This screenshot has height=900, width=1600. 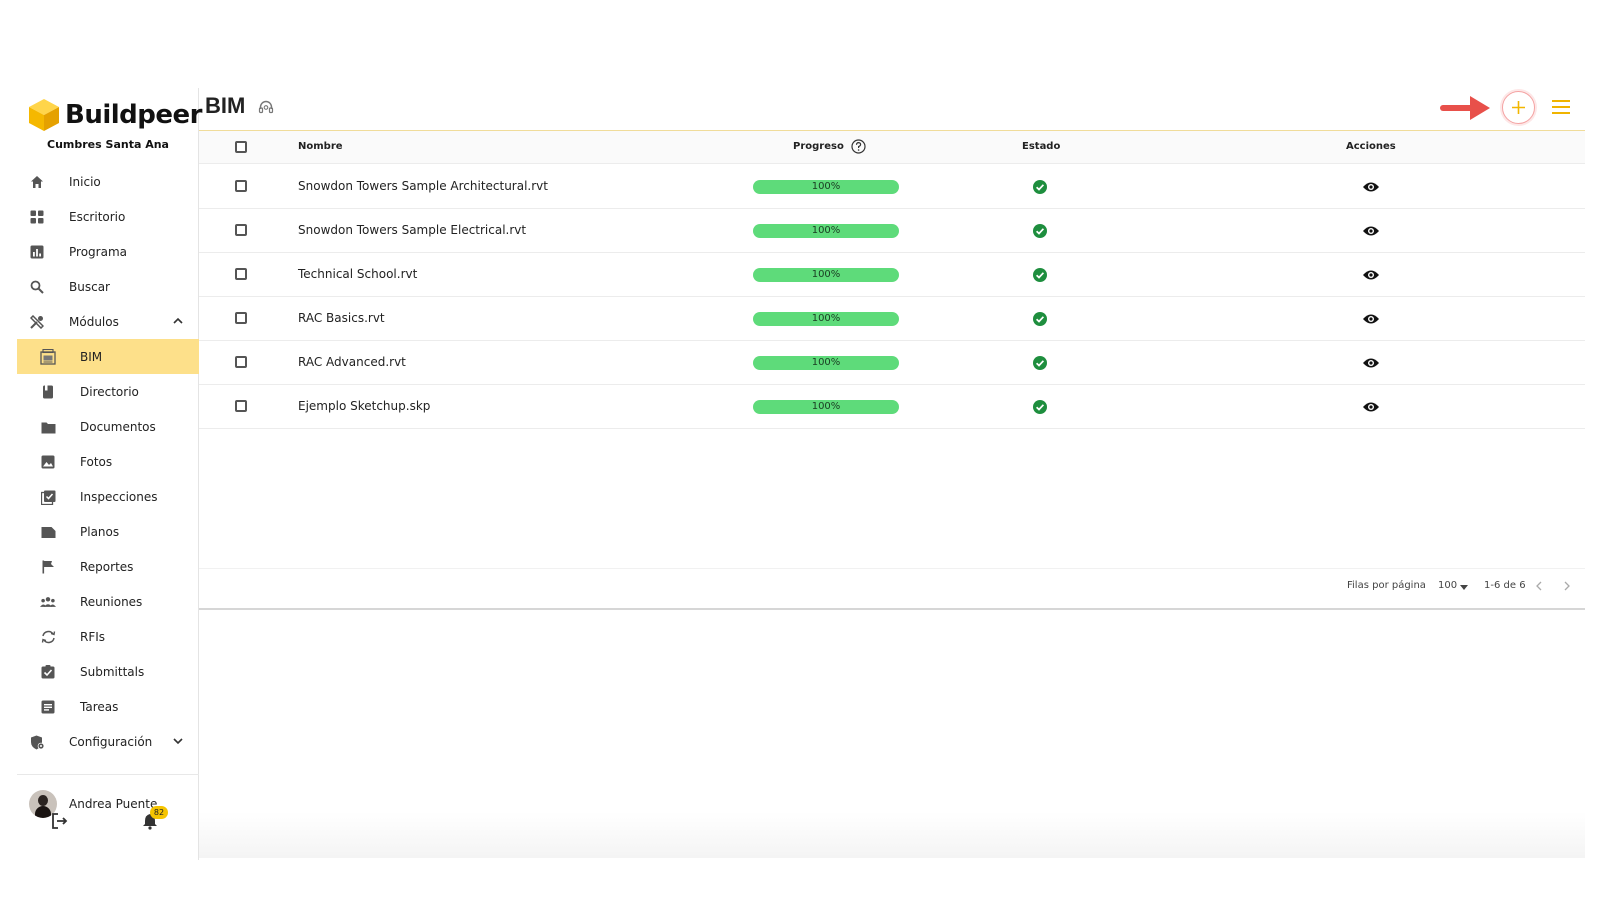 What do you see at coordinates (108, 181) in the screenshot?
I see `sidebar-item-inicio: Inicio` at bounding box center [108, 181].